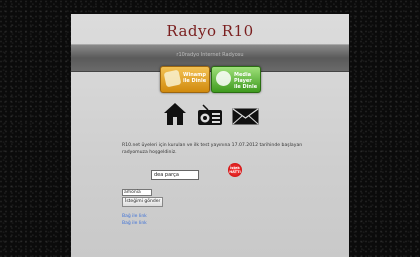  Describe the element at coordinates (137, 192) in the screenshot. I see `listener-name-field: amonia` at that location.